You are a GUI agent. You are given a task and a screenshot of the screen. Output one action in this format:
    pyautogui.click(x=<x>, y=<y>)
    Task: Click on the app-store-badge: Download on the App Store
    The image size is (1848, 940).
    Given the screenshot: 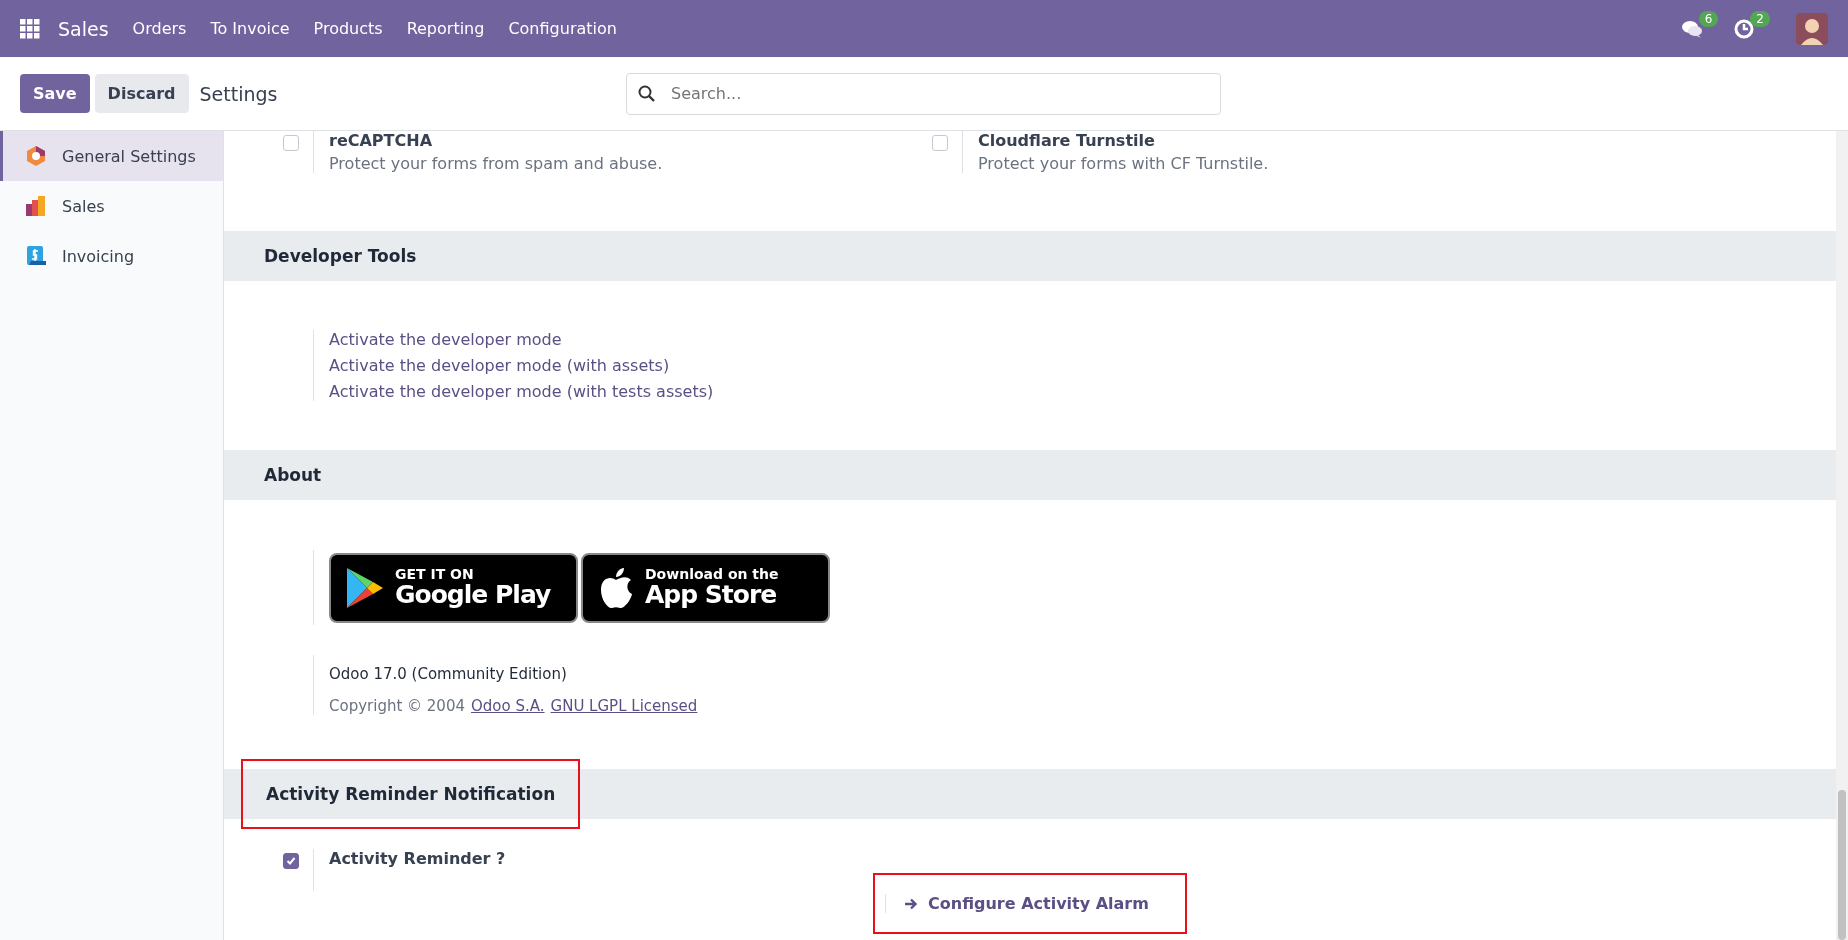 What is the action you would take?
    pyautogui.click(x=705, y=587)
    